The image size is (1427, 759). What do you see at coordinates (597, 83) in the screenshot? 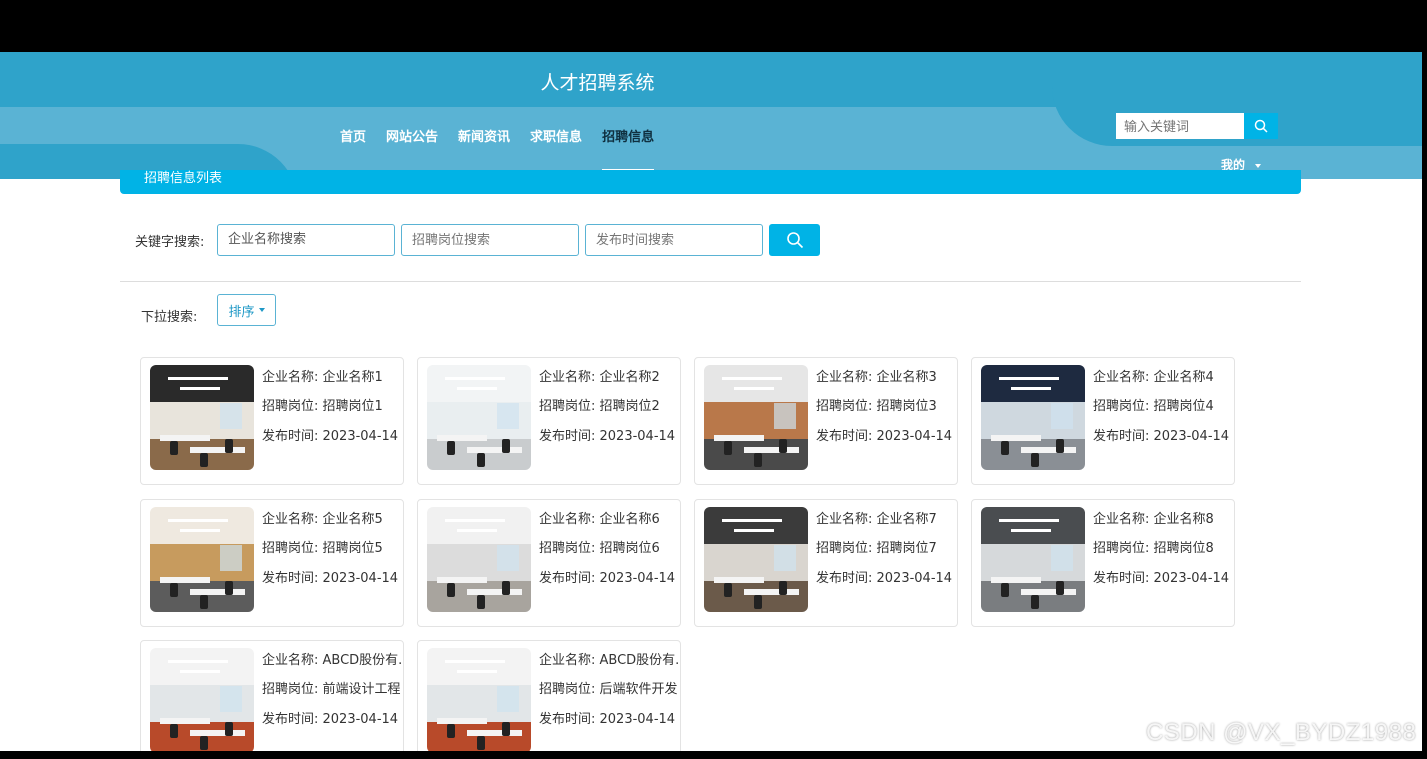
I see `site-title: 人才招聘系统` at bounding box center [597, 83].